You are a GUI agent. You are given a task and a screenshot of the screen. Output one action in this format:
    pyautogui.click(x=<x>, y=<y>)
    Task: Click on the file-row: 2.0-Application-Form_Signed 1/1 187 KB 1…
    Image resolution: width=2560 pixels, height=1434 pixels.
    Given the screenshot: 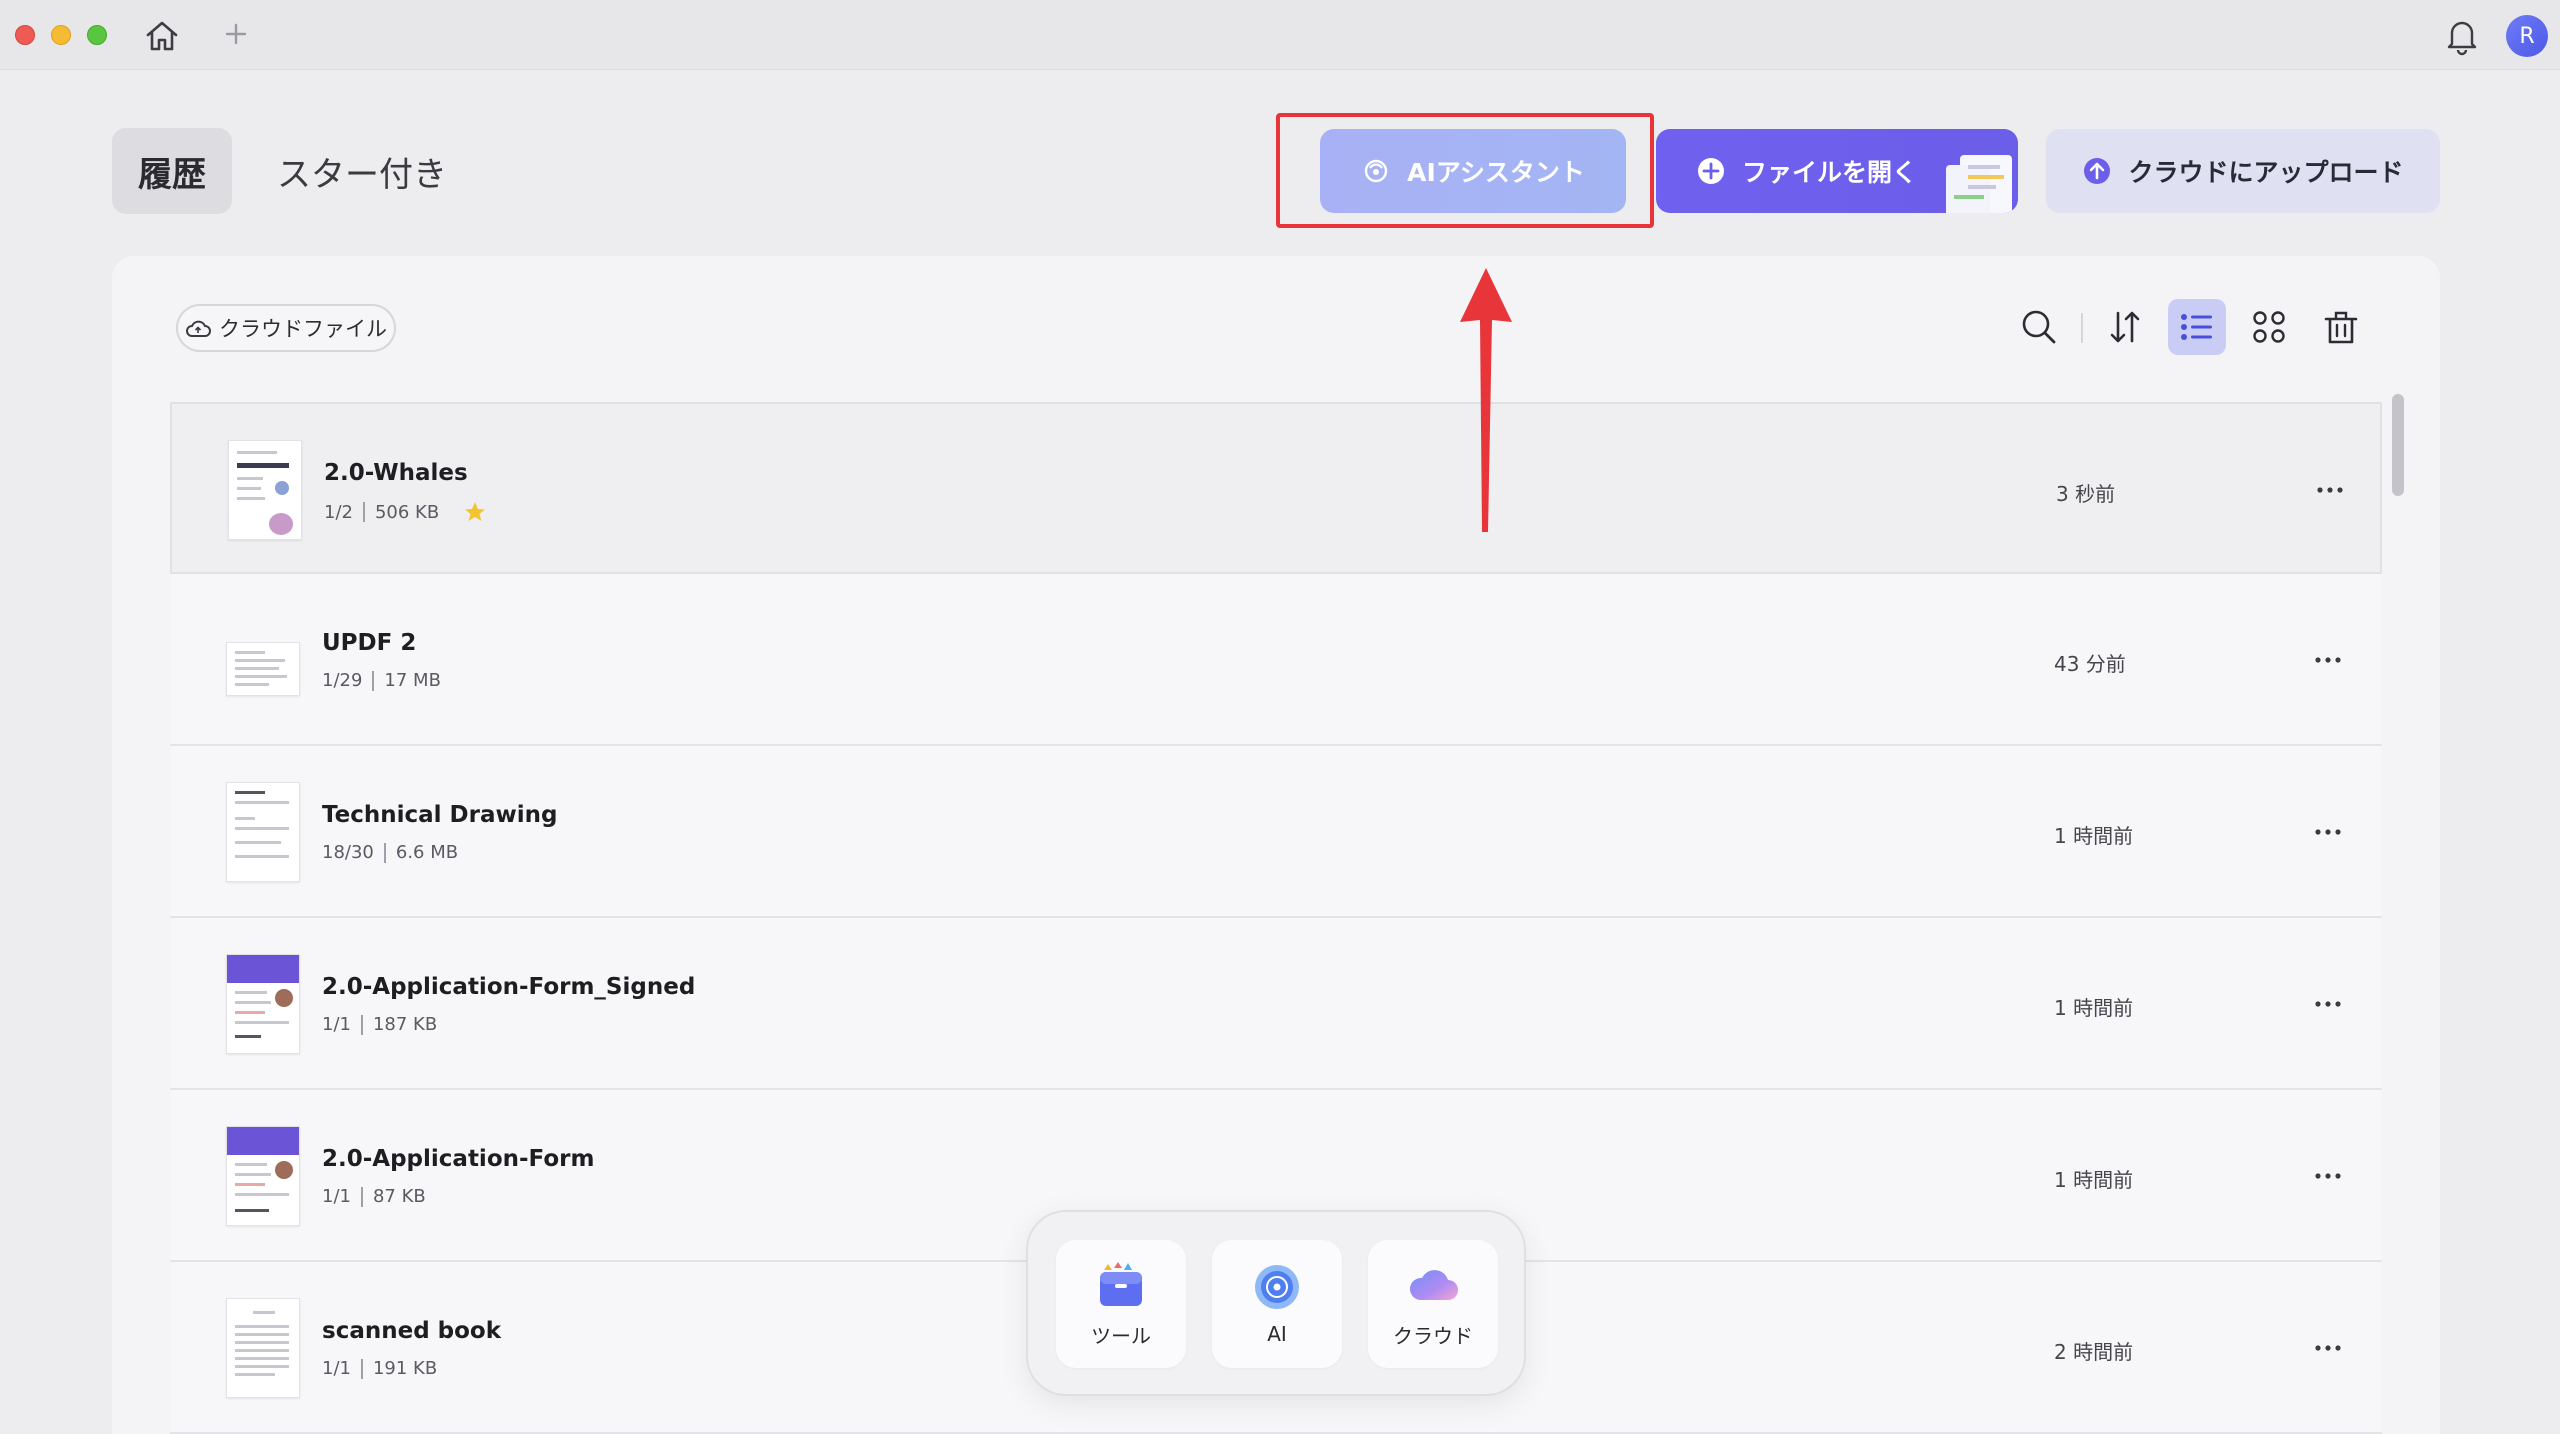 What is the action you would take?
    pyautogui.click(x=1276, y=1004)
    